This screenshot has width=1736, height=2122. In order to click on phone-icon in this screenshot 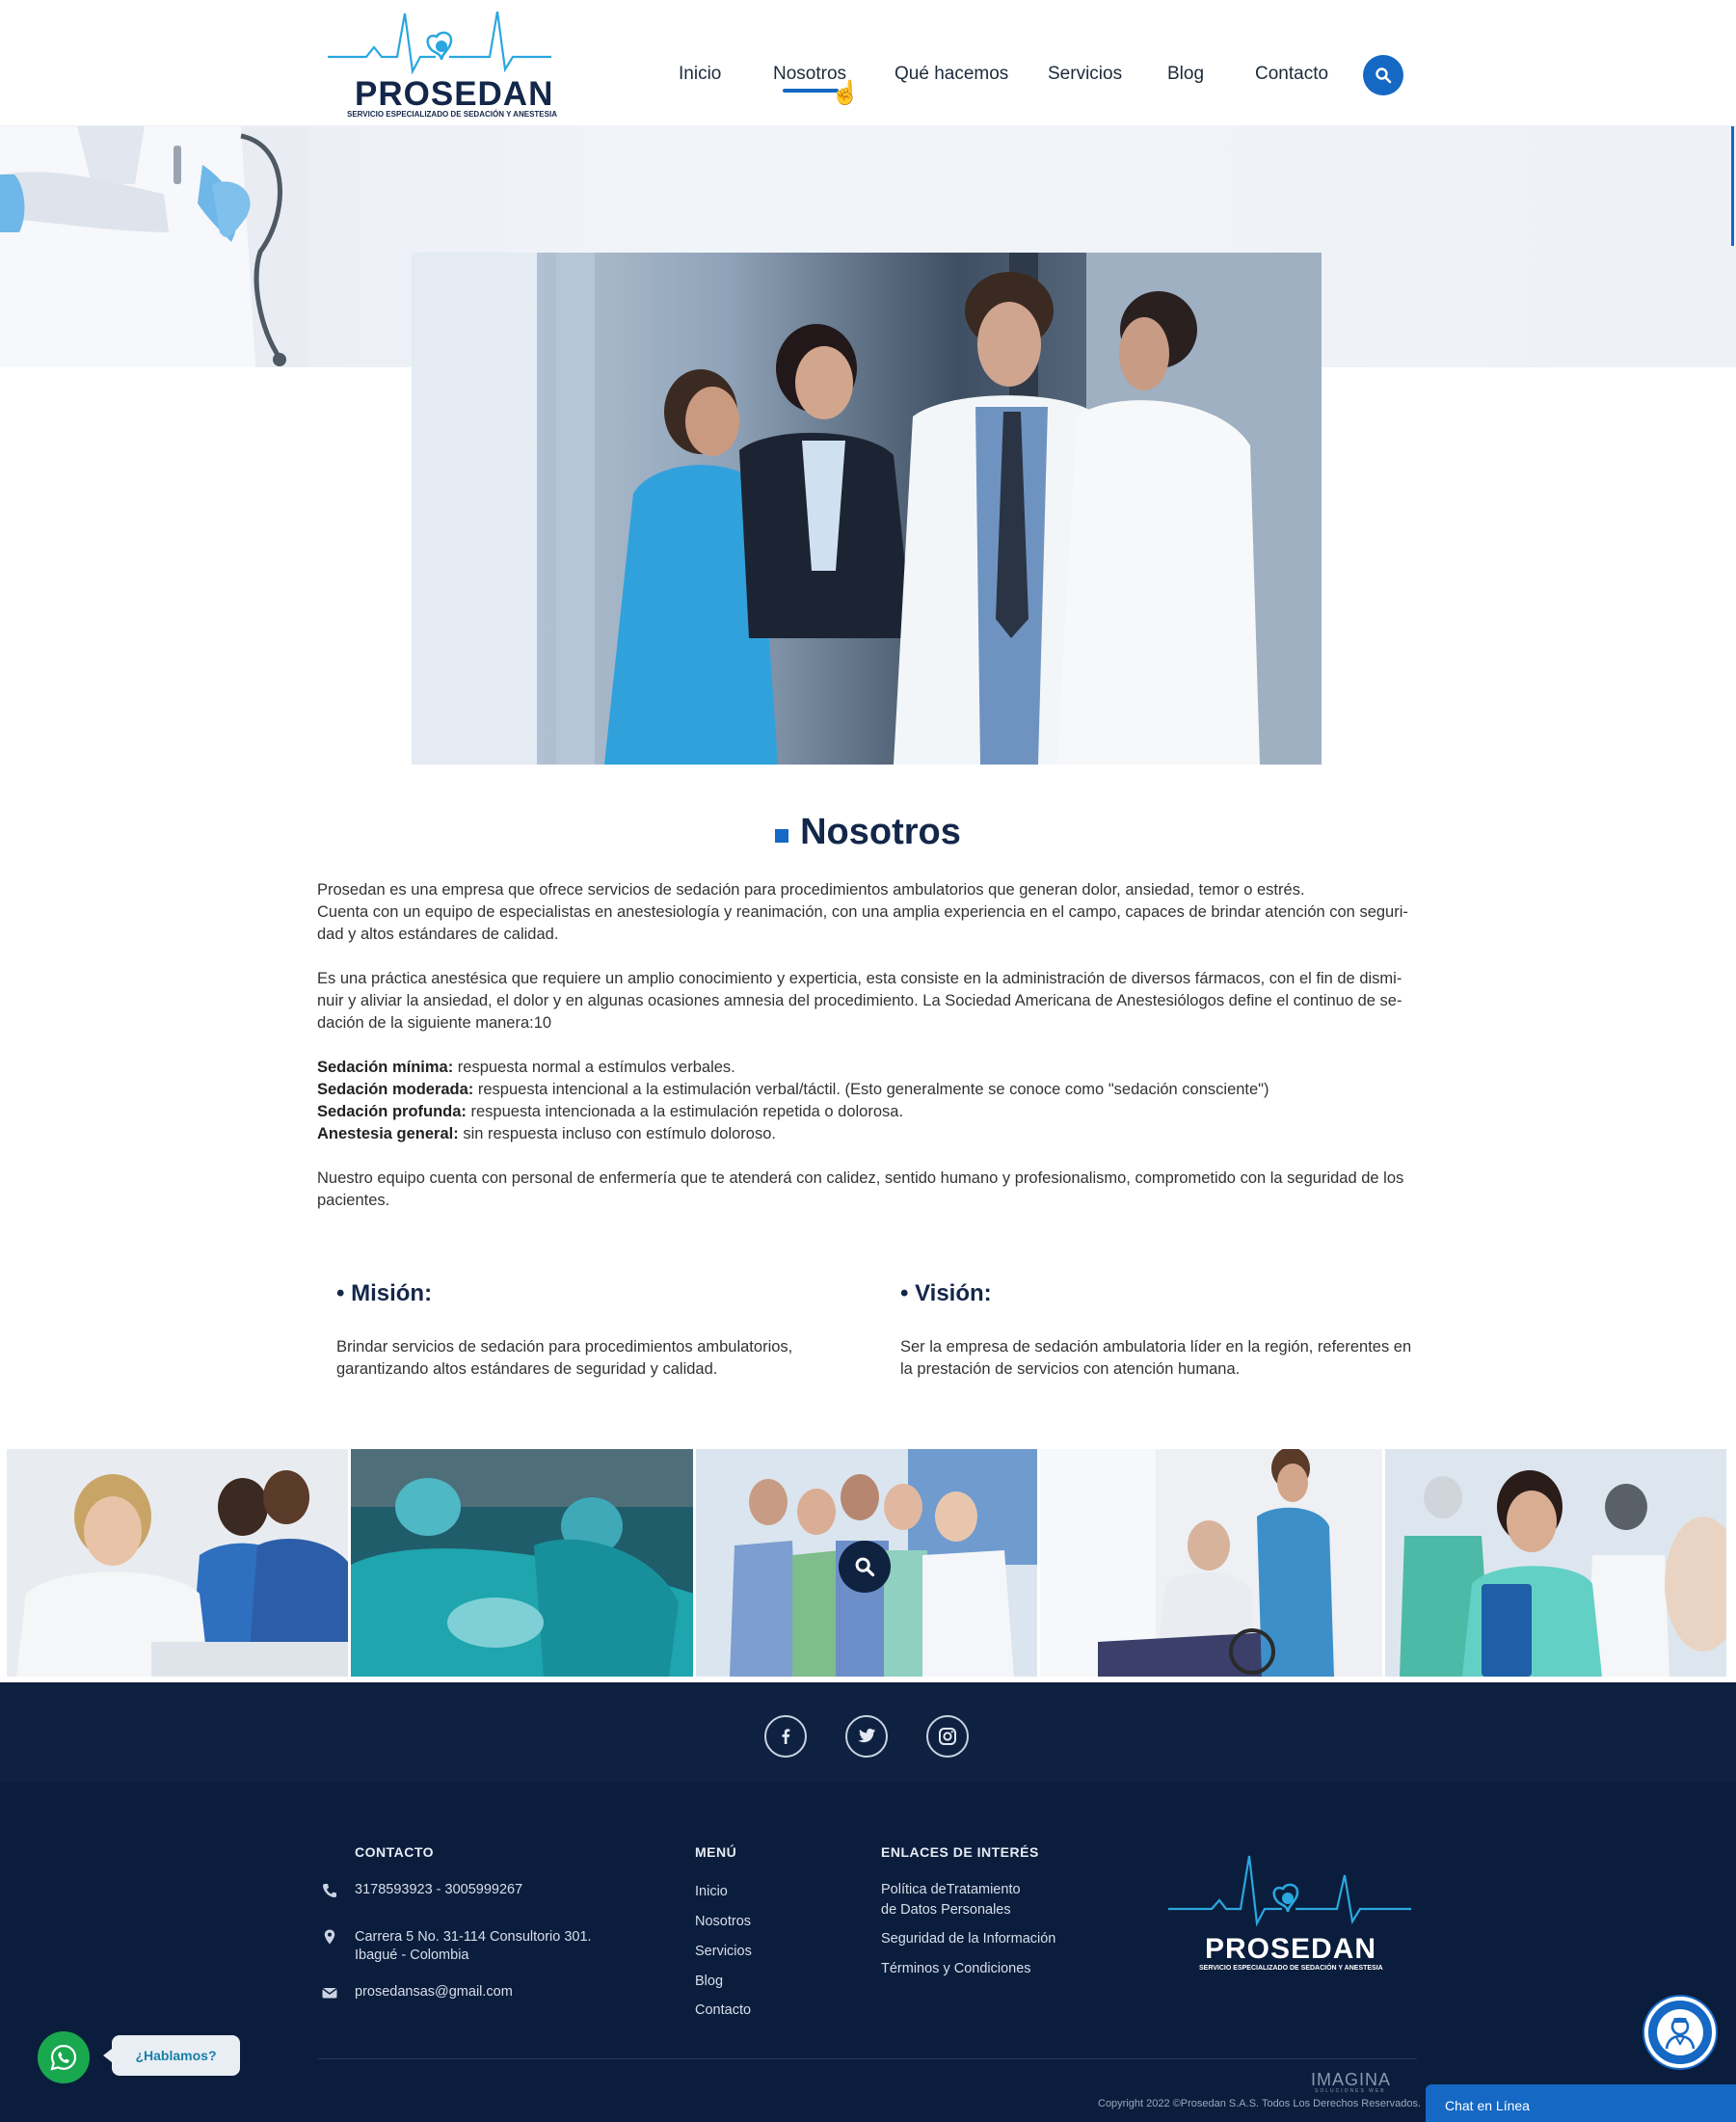, I will do `click(329, 1890)`.